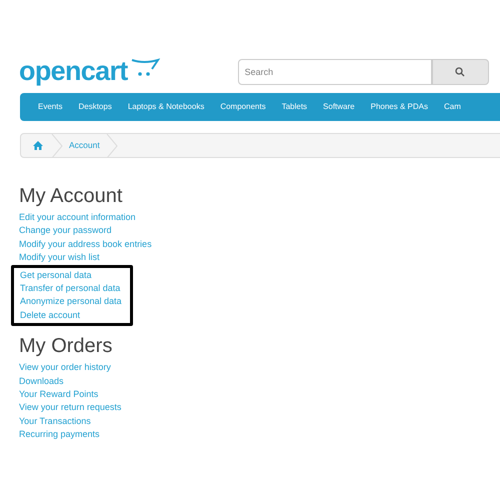 The width and height of the screenshot is (500, 500). I want to click on menu-link: View your order history, so click(65, 368).